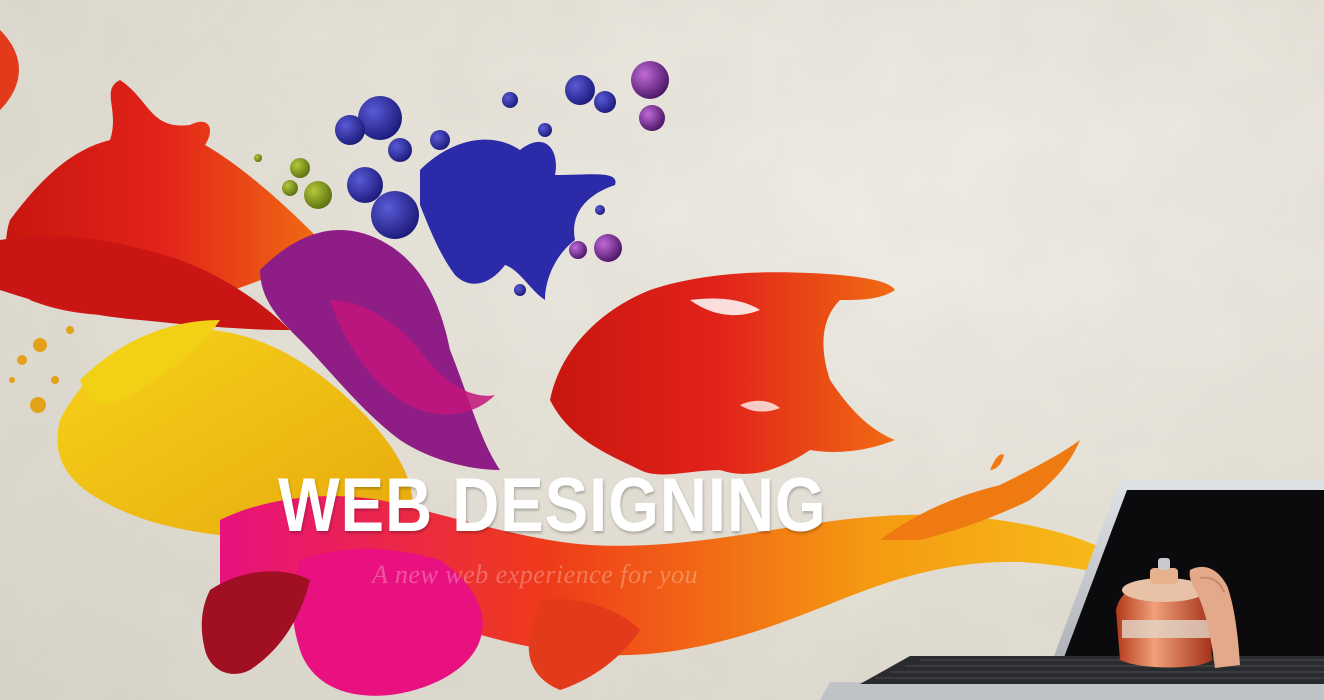 The height and width of the screenshot is (700, 1324). What do you see at coordinates (535, 574) in the screenshot?
I see `tagline: A new web experience for you` at bounding box center [535, 574].